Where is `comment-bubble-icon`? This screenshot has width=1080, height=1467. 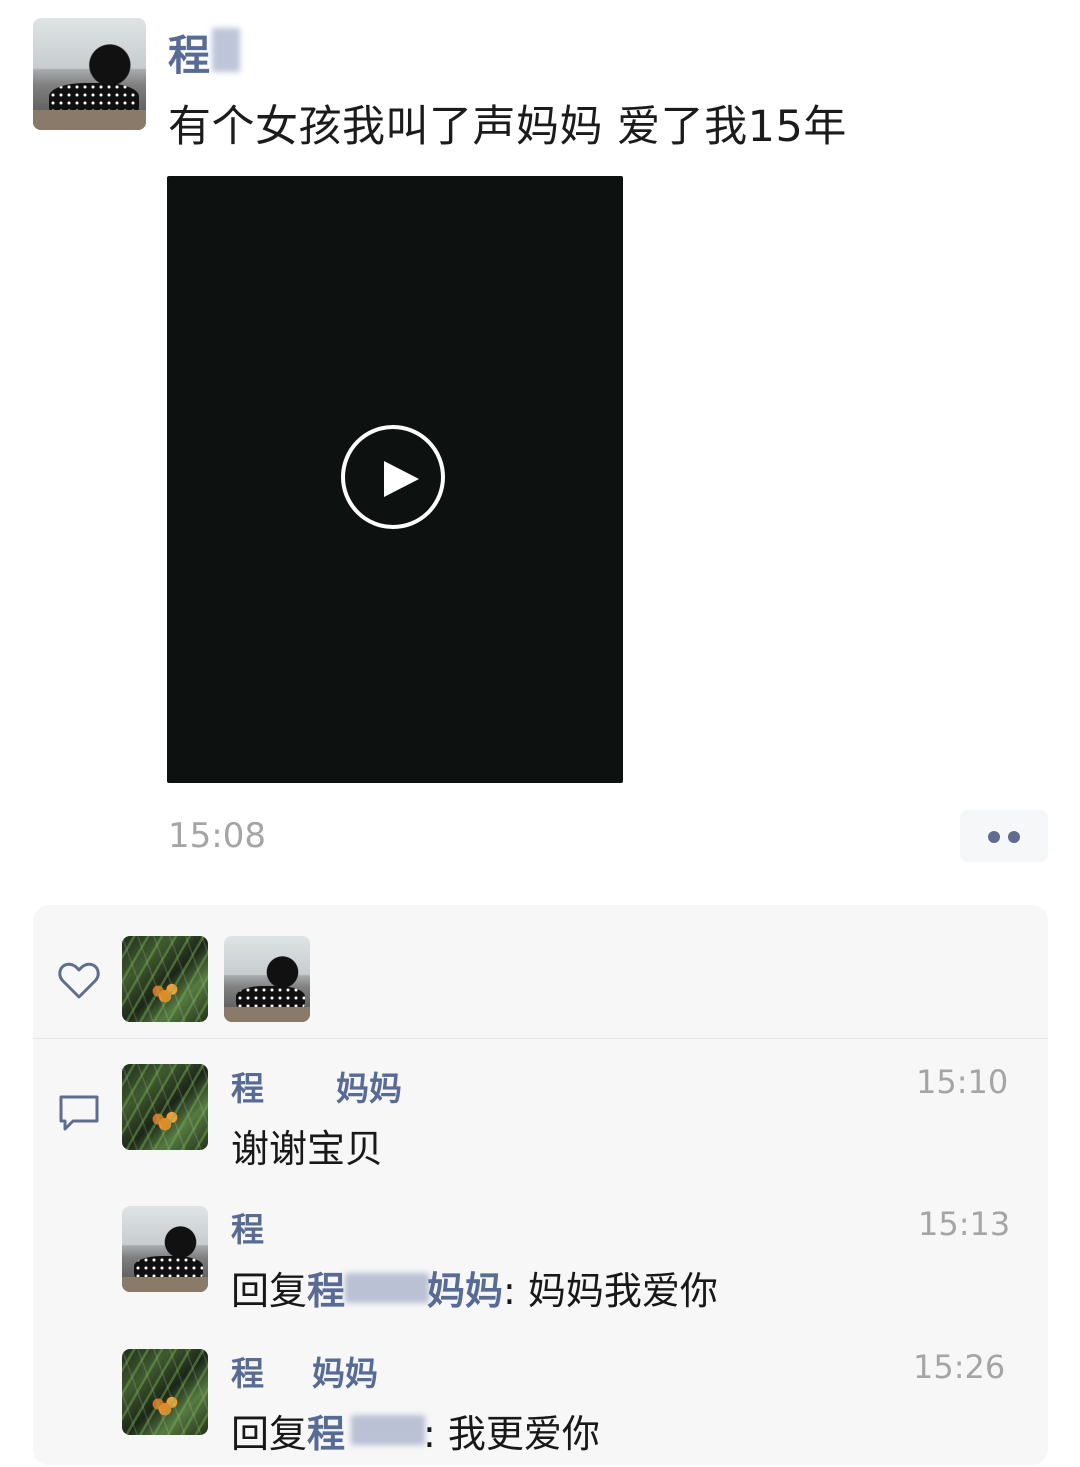
comment-bubble-icon is located at coordinates (79, 1114).